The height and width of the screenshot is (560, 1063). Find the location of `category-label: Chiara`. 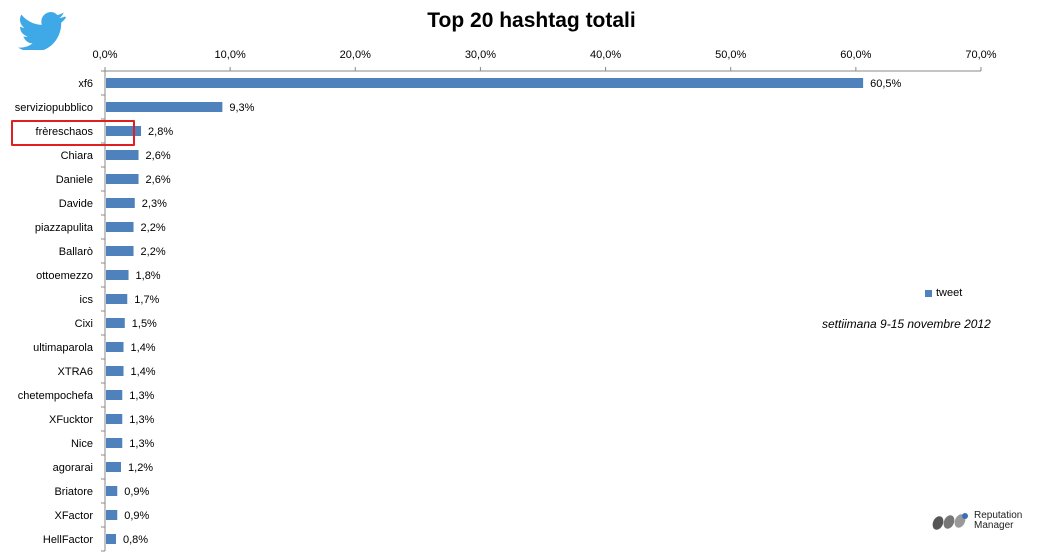

category-label: Chiara is located at coordinates (77, 156).